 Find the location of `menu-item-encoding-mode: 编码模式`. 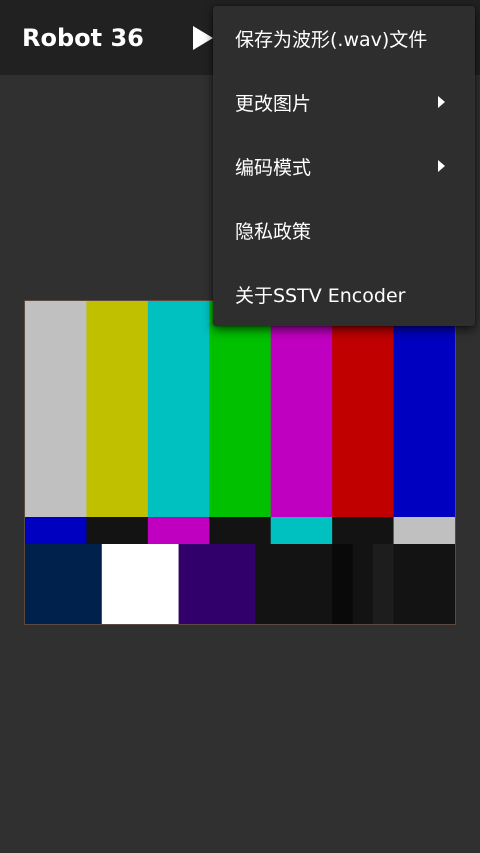

menu-item-encoding-mode: 编码模式 is located at coordinates (344, 166).